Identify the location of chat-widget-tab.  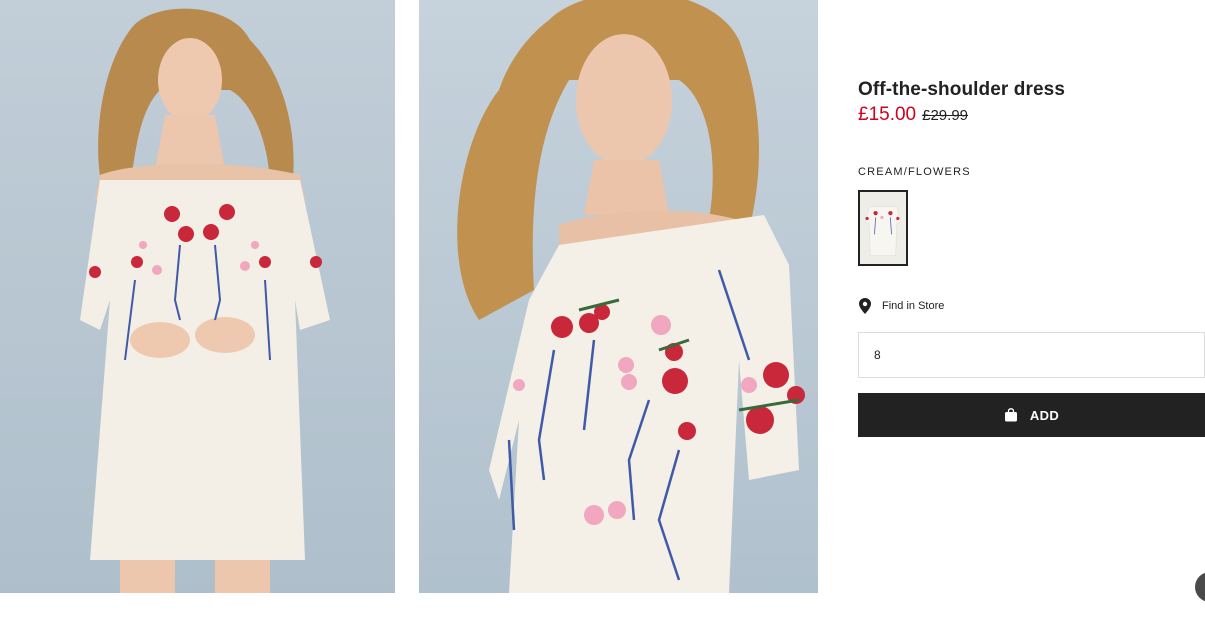
(1200, 587).